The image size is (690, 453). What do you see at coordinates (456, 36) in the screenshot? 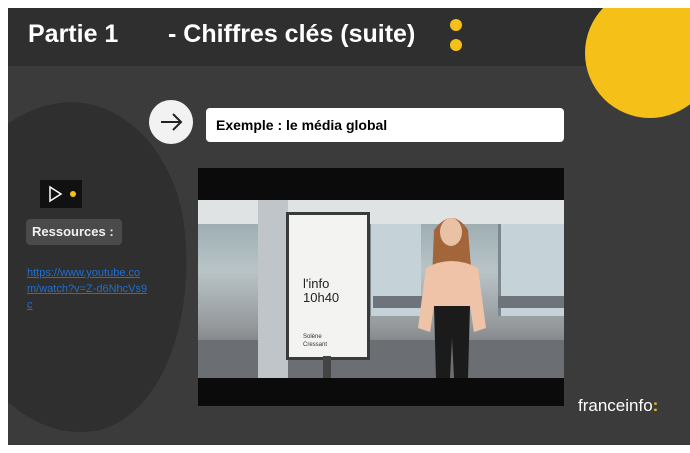
I see `vertical-dots-icon` at bounding box center [456, 36].